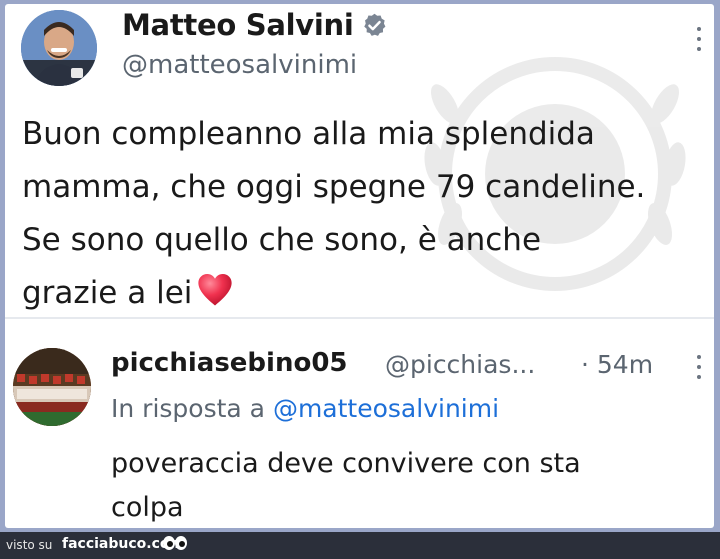 This screenshot has height=559, width=720. Describe the element at coordinates (367, 293) in the screenshot. I see `tweet-text-line-last: grazie a lei` at that location.